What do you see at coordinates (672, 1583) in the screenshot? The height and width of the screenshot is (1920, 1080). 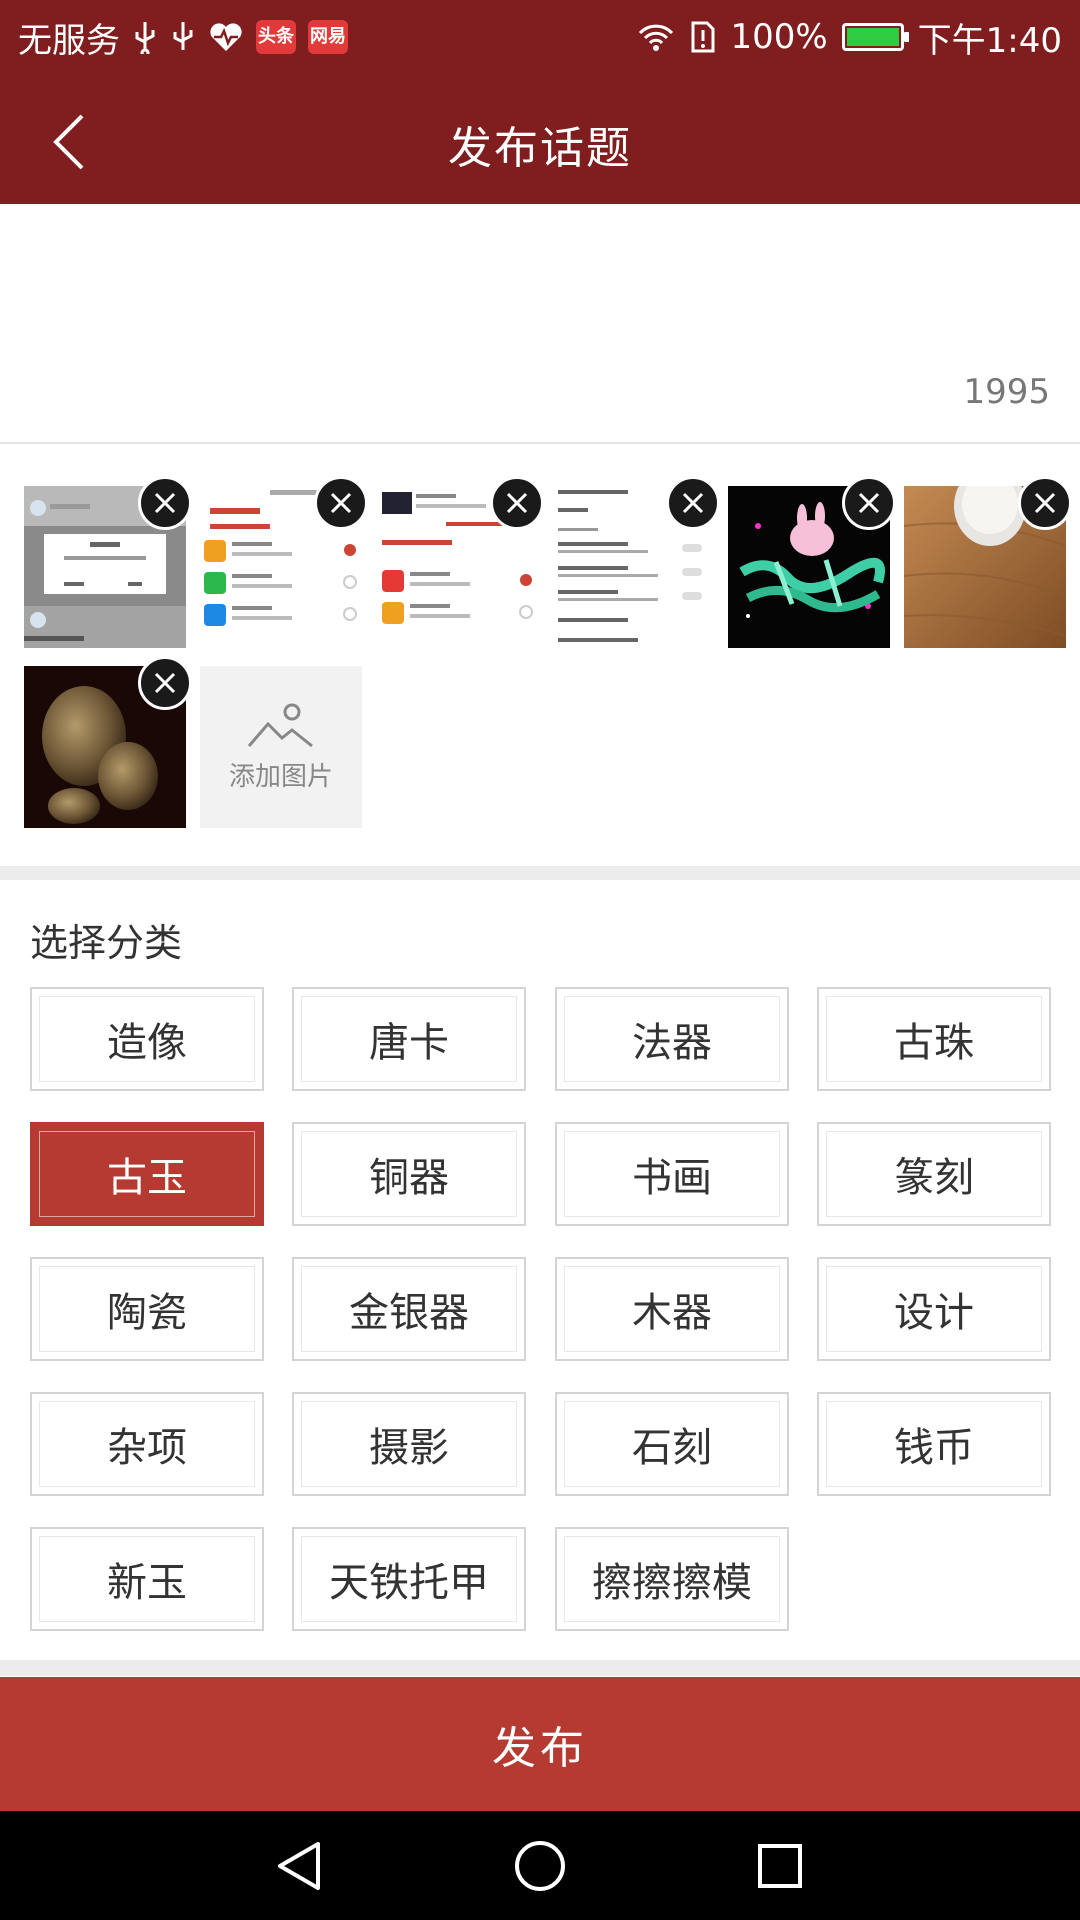 I see `category-label: 擦擦擦模` at bounding box center [672, 1583].